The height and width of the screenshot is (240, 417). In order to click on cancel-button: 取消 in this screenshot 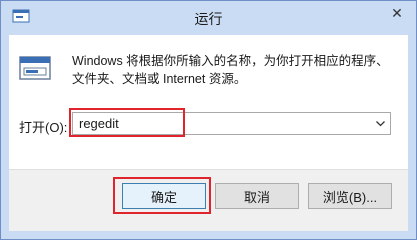, I will do `click(257, 196)`.